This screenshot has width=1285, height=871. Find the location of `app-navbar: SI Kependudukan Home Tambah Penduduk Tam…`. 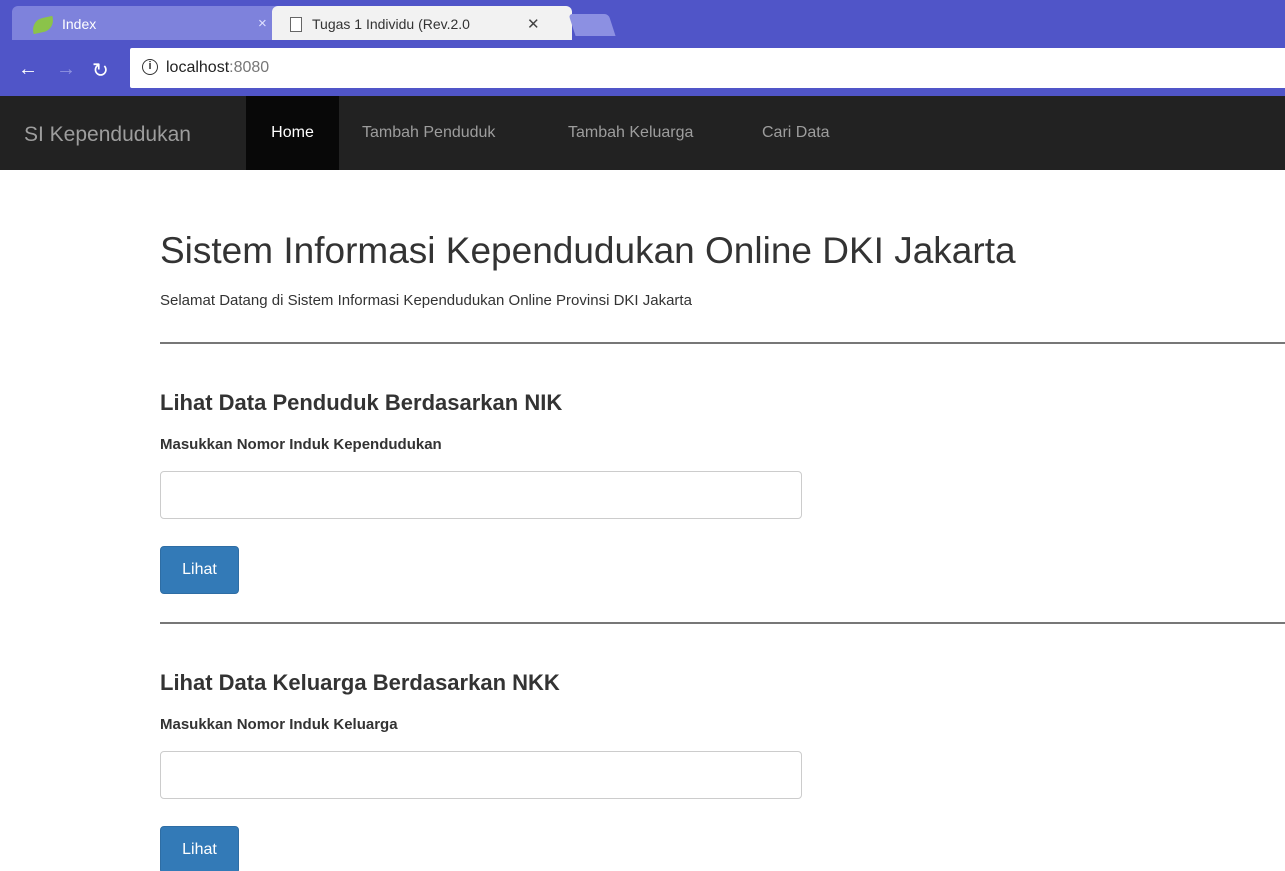

app-navbar: SI Kependudukan Home Tambah Penduduk Tam… is located at coordinates (642, 133).